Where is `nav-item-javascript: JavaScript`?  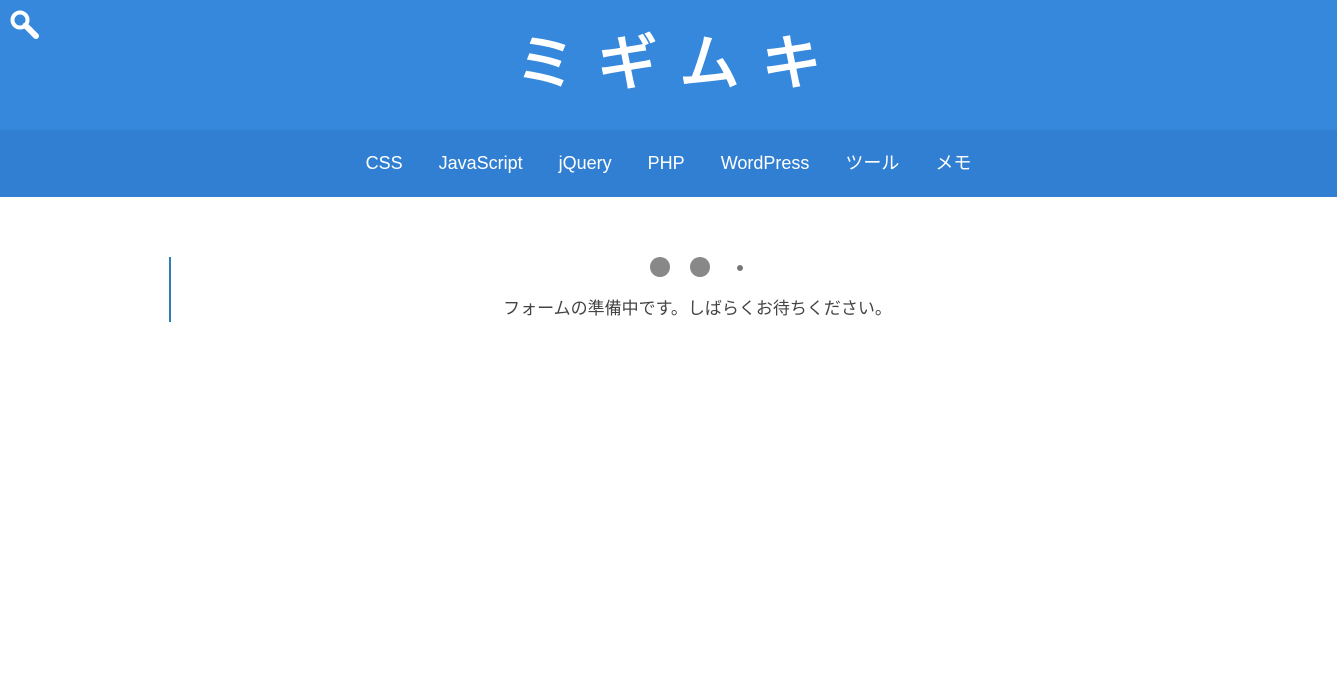 nav-item-javascript: JavaScript is located at coordinates (481, 163).